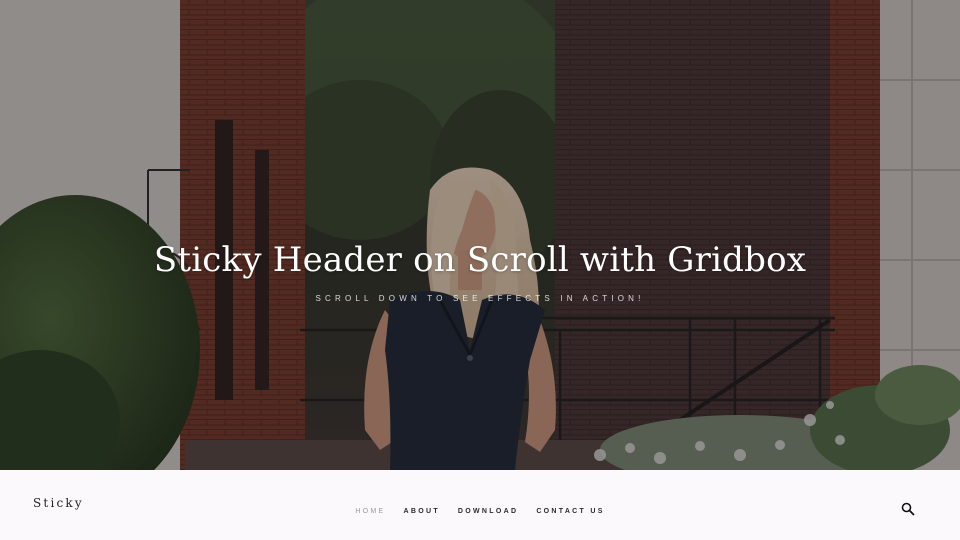 The image size is (960, 540). Describe the element at coordinates (480, 298) in the screenshot. I see `hero-subtitle: SCROLL DOWN TO SEE EFFECTS IN ACTION!` at that location.